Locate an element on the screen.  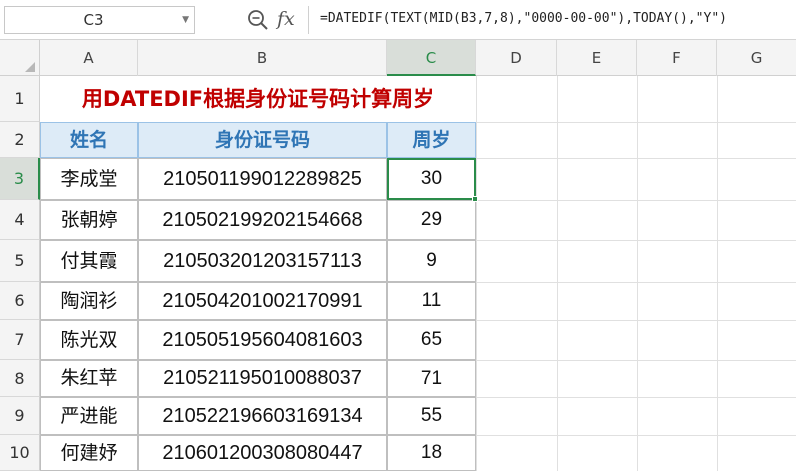
name-box-value: C3 is located at coordinates (93, 20).